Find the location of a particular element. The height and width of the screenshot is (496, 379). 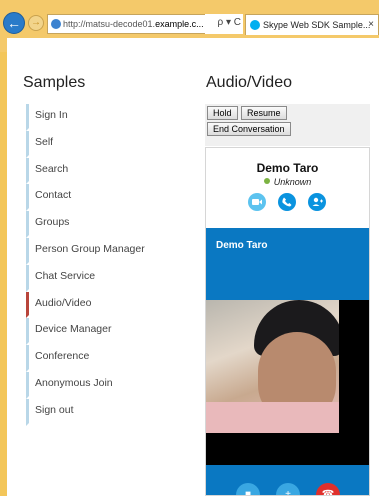

sidebar-item-chat-service: Chat Service is located at coordinates (106, 278).